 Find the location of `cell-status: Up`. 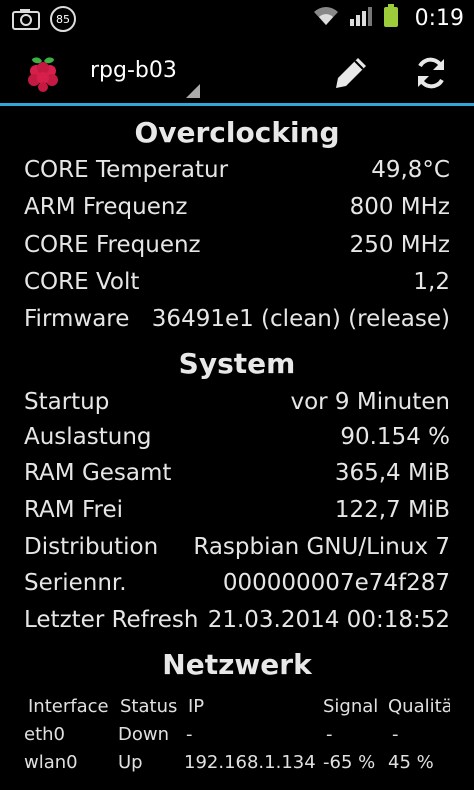

cell-status: Up is located at coordinates (130, 762).